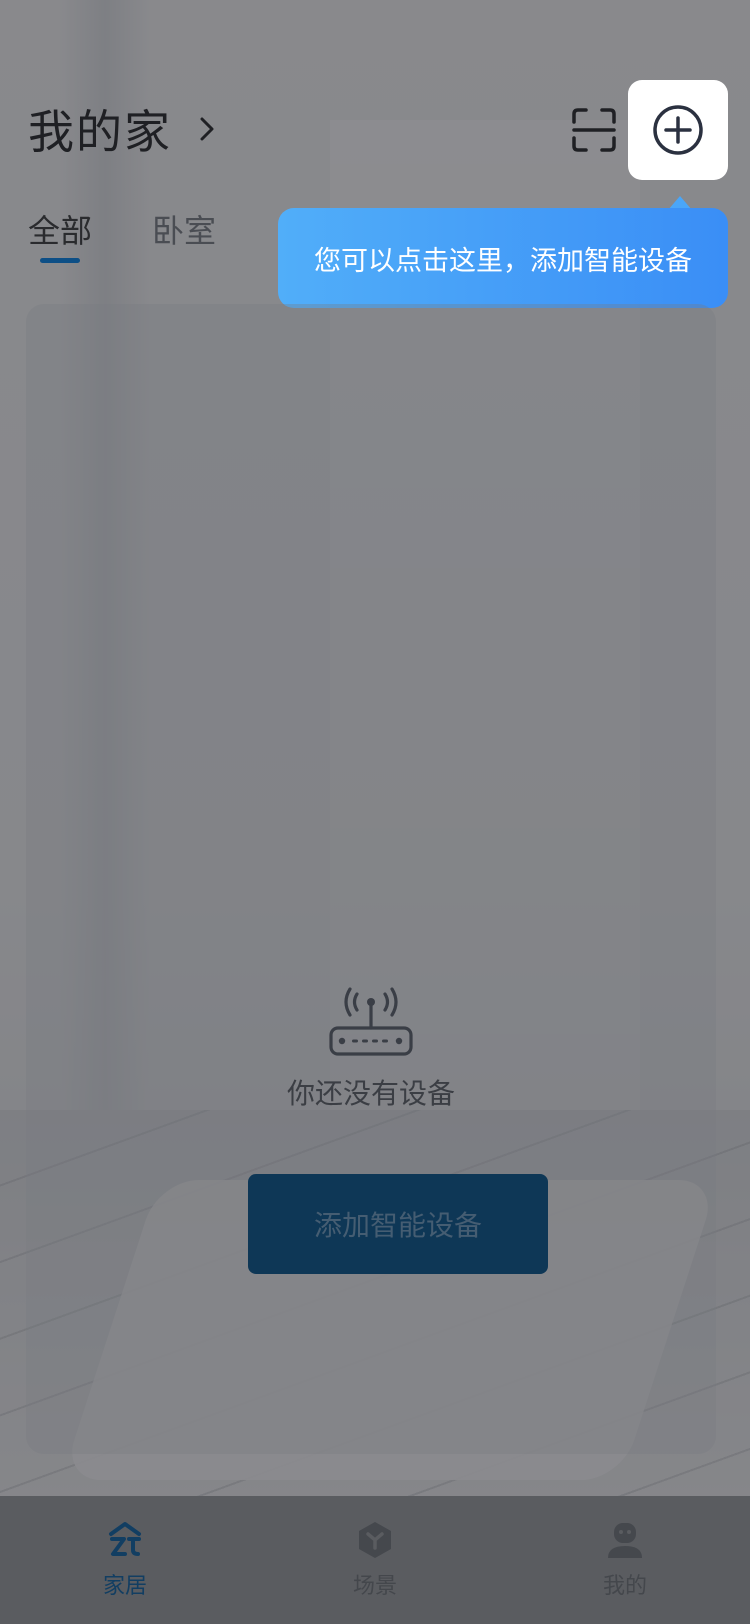 The image size is (750, 1624). What do you see at coordinates (60, 260) in the screenshot?
I see `active-tab-indicator` at bounding box center [60, 260].